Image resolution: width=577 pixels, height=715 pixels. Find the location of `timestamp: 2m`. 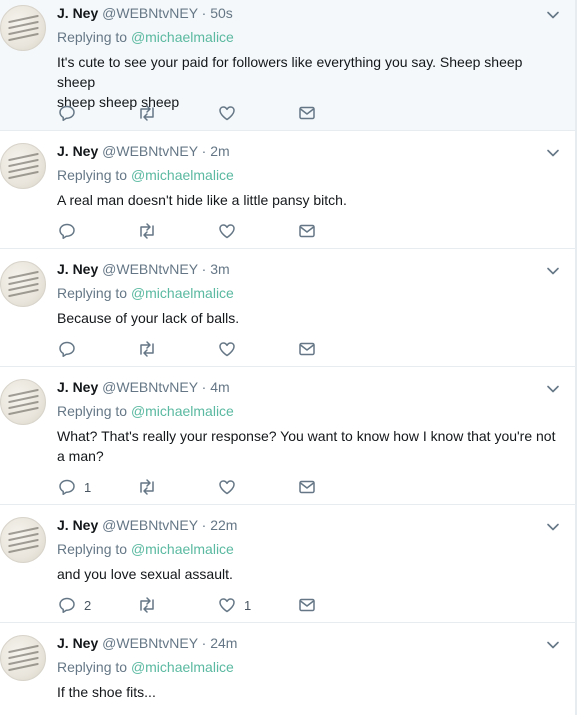

timestamp: 2m is located at coordinates (219, 151).